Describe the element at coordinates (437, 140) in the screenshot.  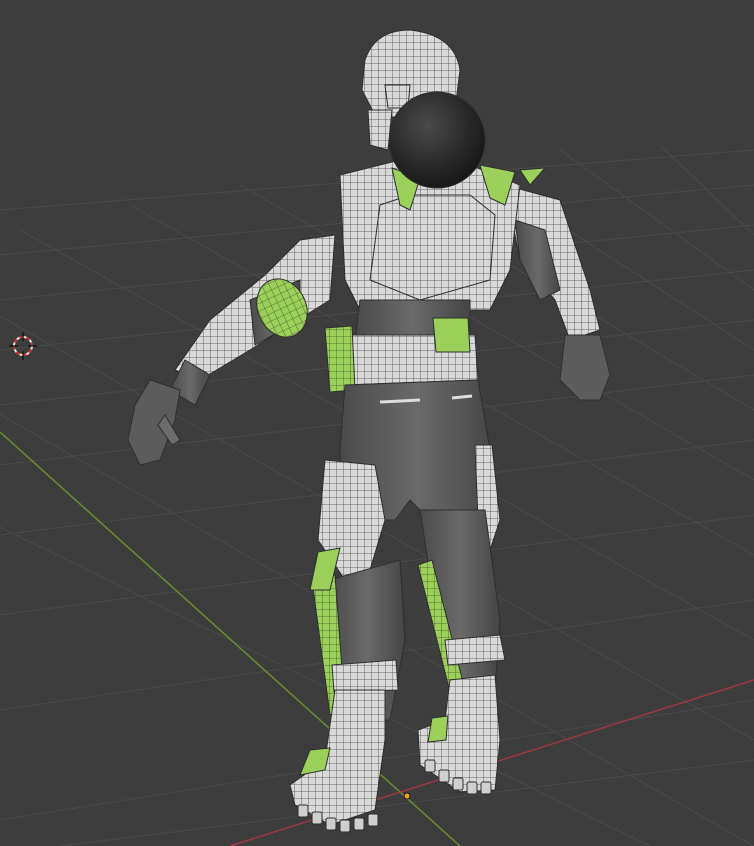
I see `helmet-back-dome` at that location.